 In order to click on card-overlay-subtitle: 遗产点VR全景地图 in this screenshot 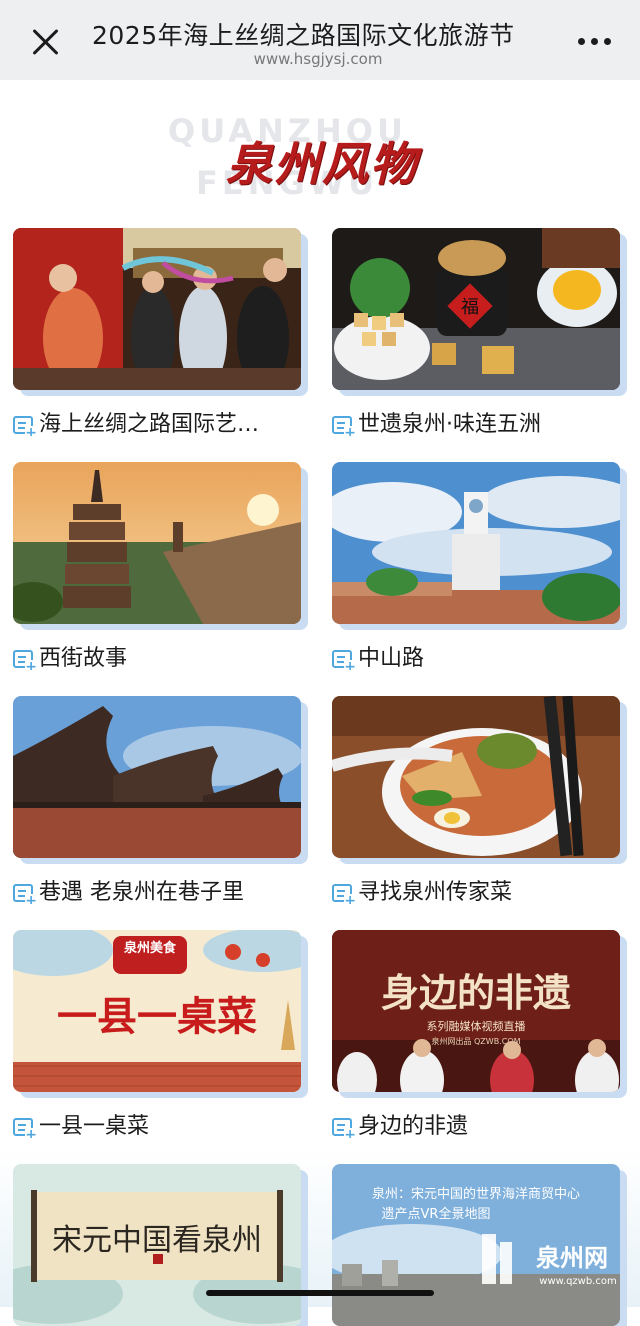, I will do `click(436, 1214)`.